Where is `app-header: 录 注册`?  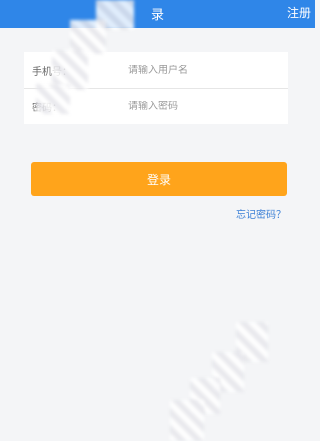
app-header: 录 注册 is located at coordinates (157, 14).